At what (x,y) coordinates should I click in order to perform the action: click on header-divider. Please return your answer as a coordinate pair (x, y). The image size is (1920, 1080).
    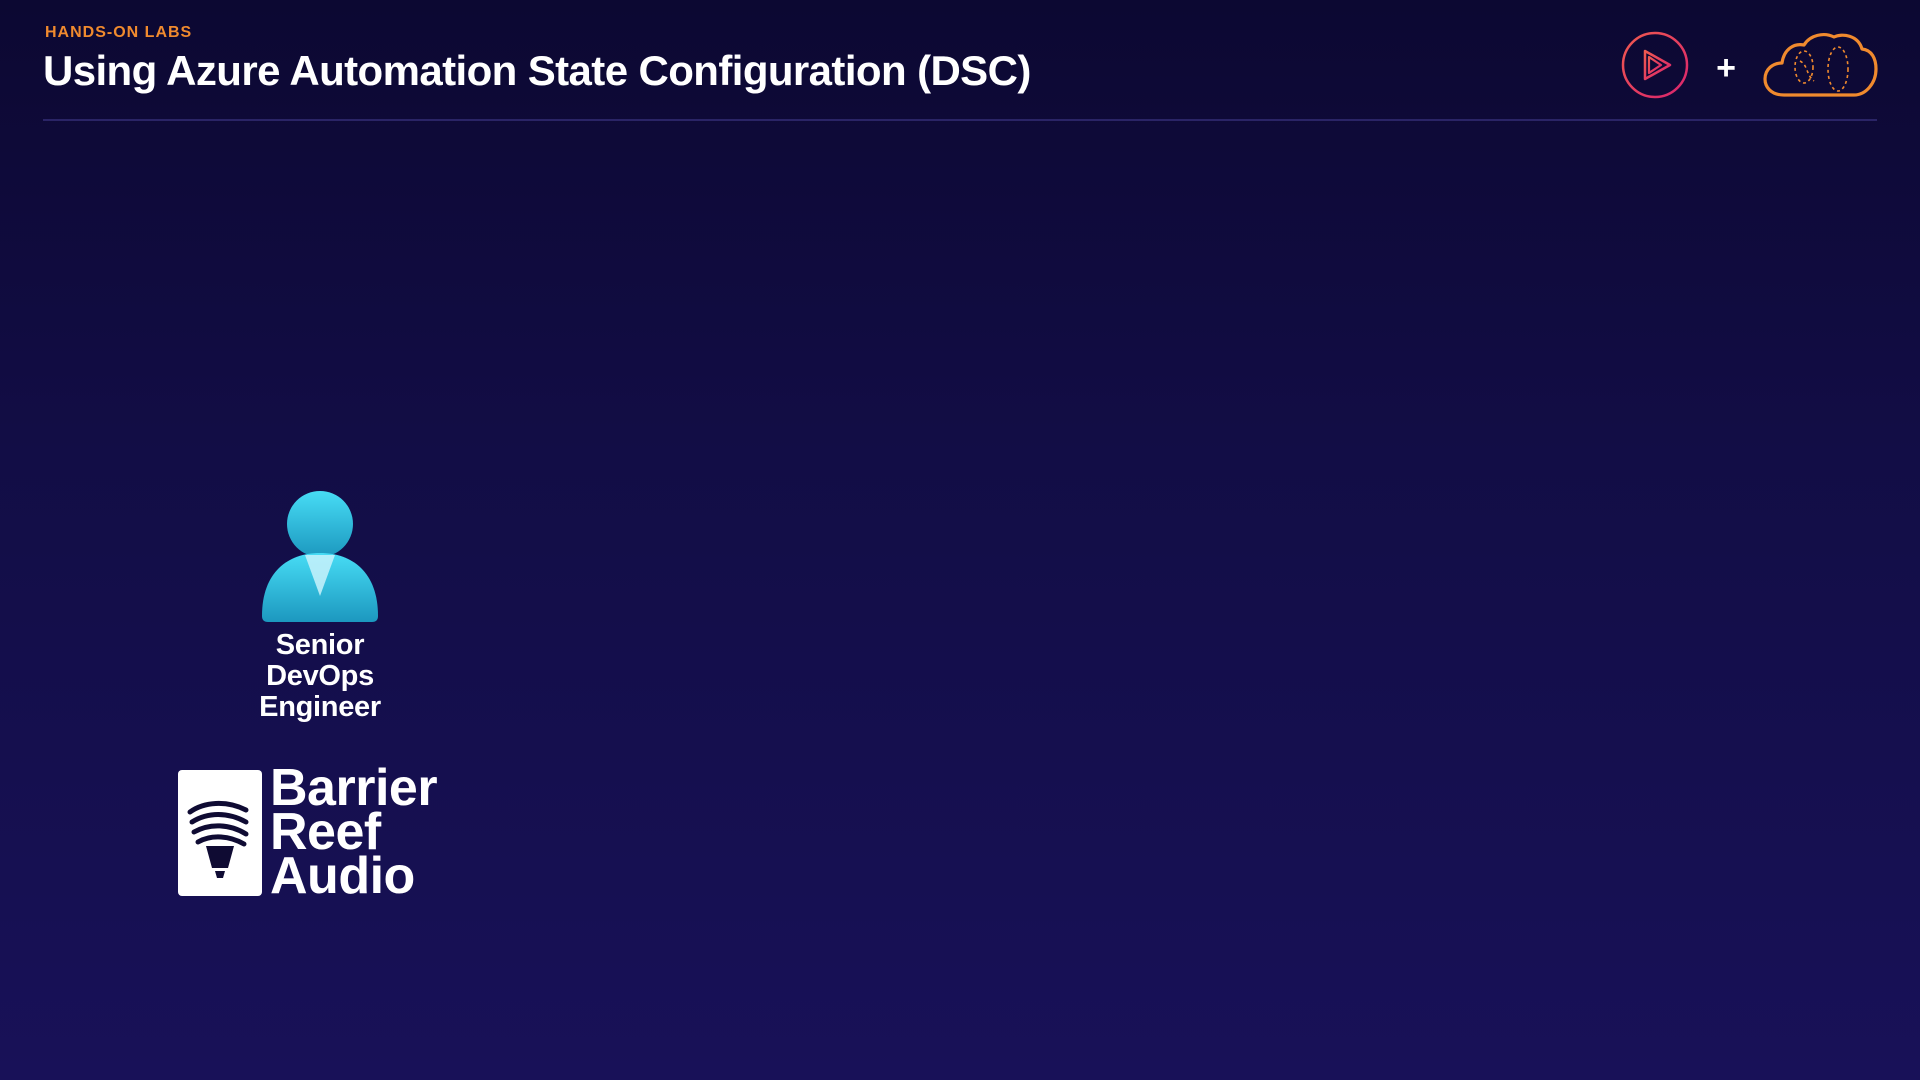
    Looking at the image, I should click on (960, 120).